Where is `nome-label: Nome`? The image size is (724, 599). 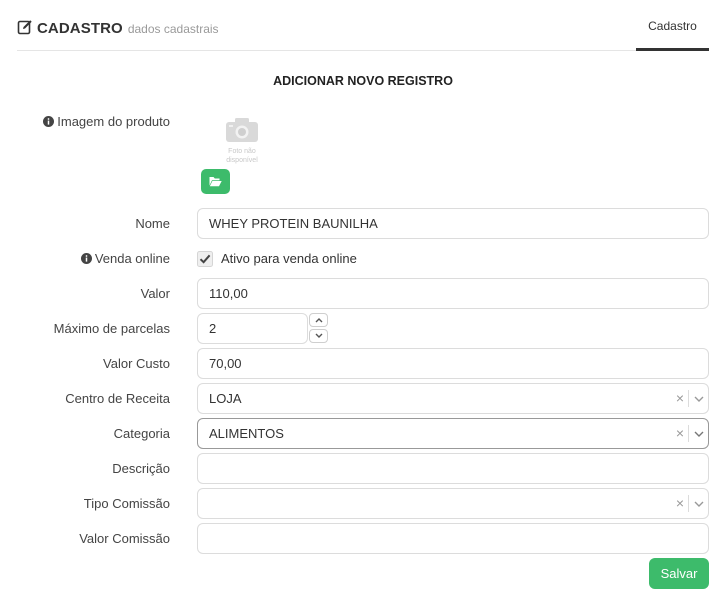
nome-label: Nome is located at coordinates (152, 223).